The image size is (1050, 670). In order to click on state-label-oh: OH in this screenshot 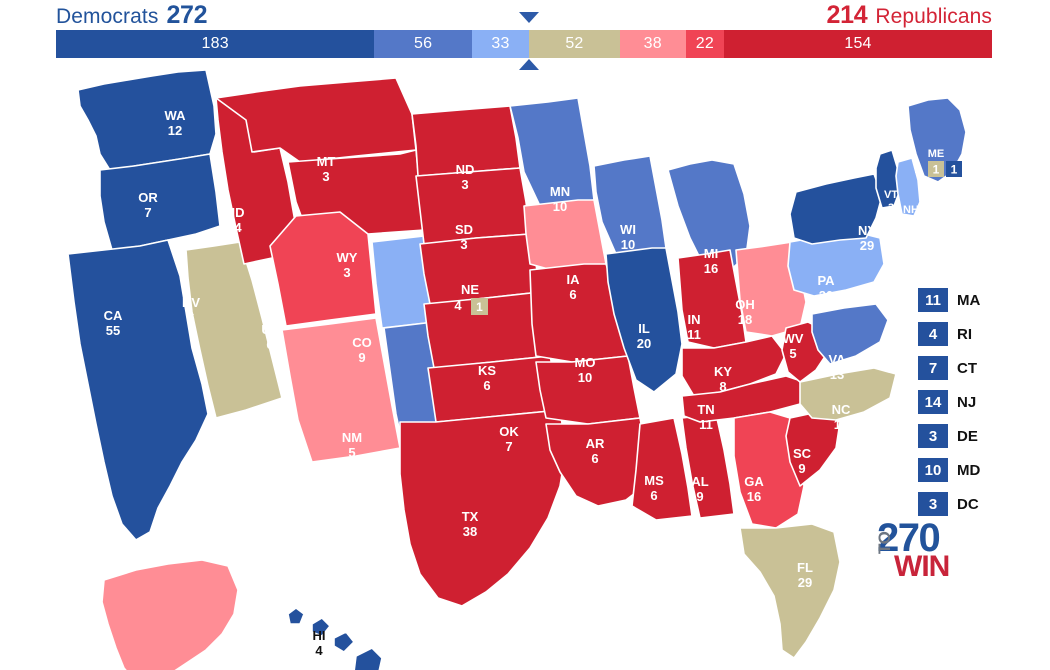, I will do `click(745, 304)`.